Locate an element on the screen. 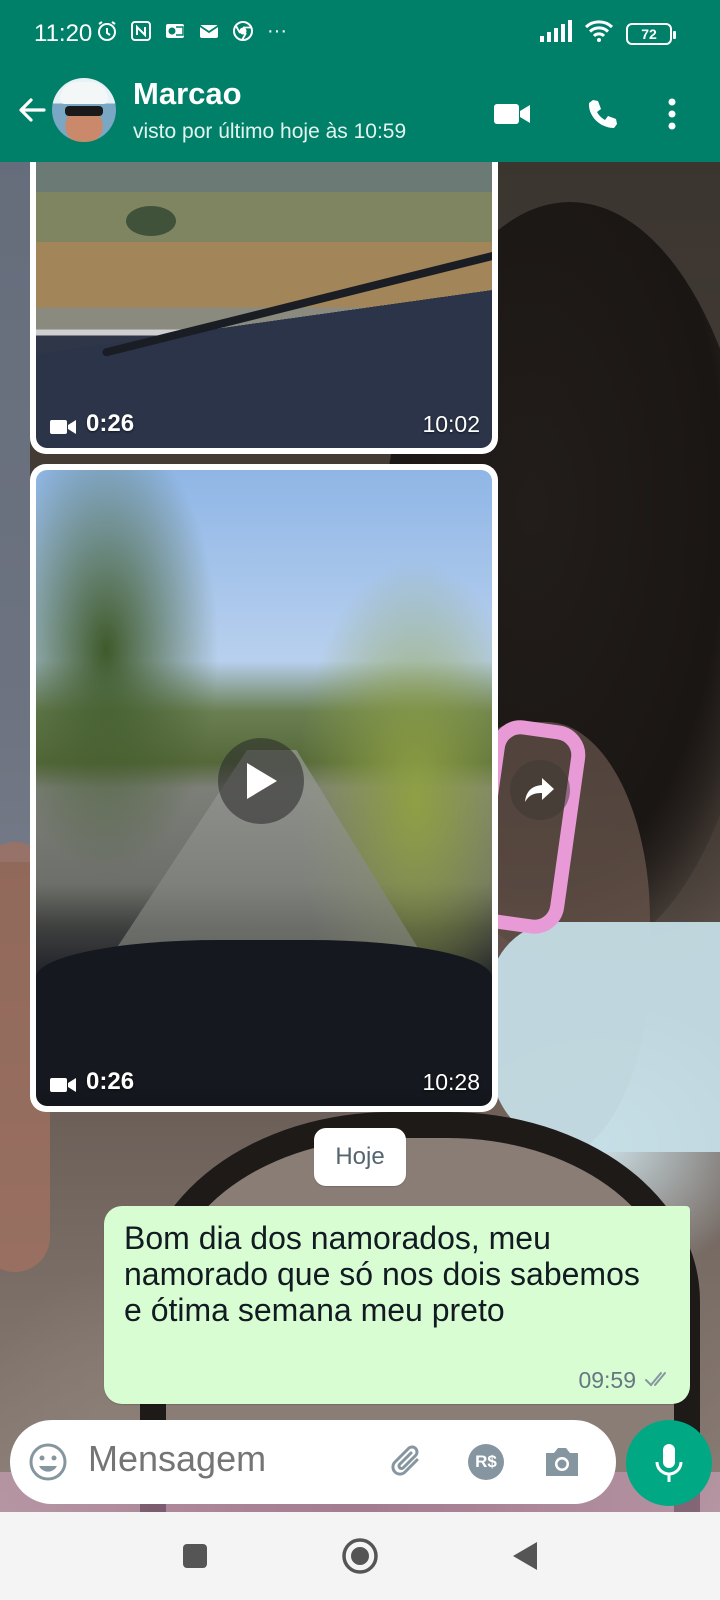 Image resolution: width=720 pixels, height=1600 pixels. video-call-icon is located at coordinates (512, 114).